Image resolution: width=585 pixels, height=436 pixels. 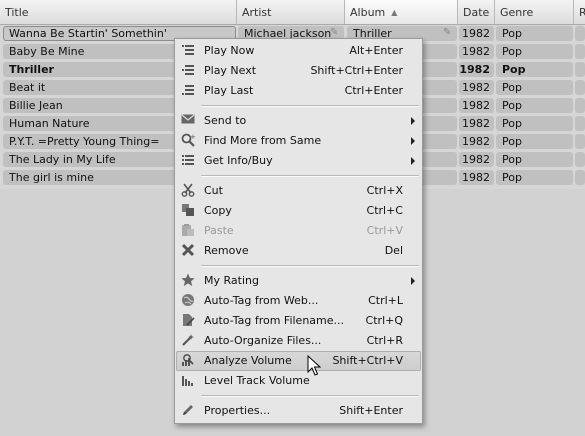 What do you see at coordinates (248, 360) in the screenshot?
I see `menu-item-label: Analyze Volume` at bounding box center [248, 360].